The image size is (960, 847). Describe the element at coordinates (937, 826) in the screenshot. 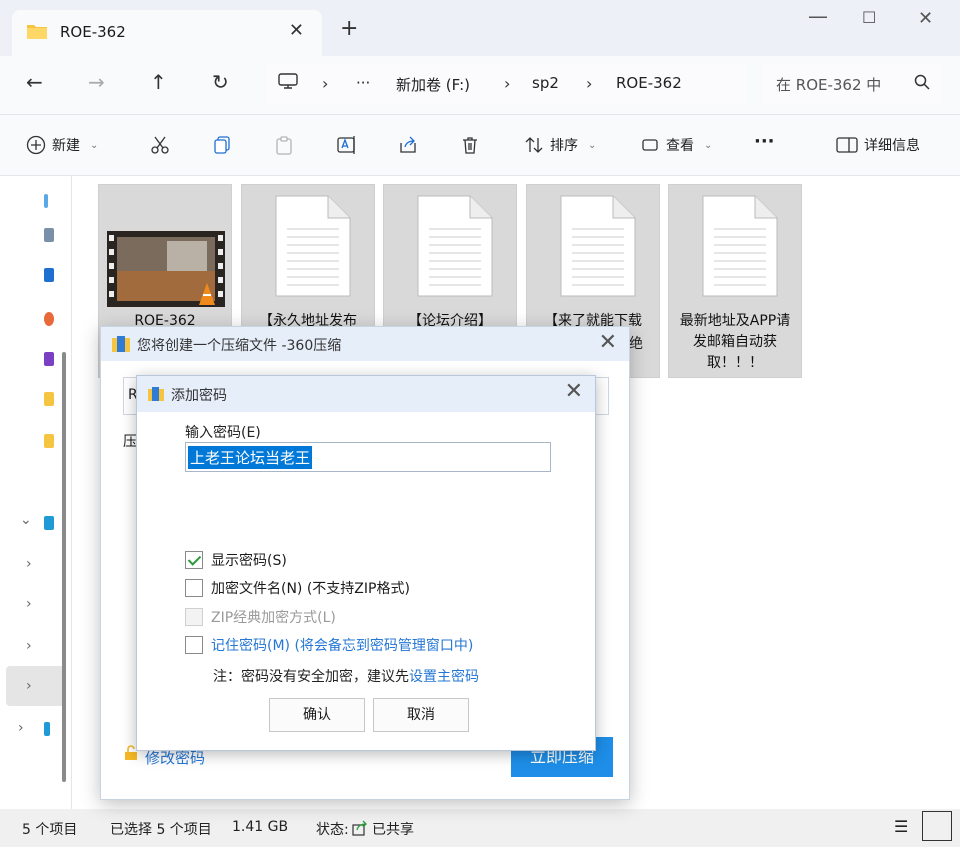

I see `tile-view-button` at that location.